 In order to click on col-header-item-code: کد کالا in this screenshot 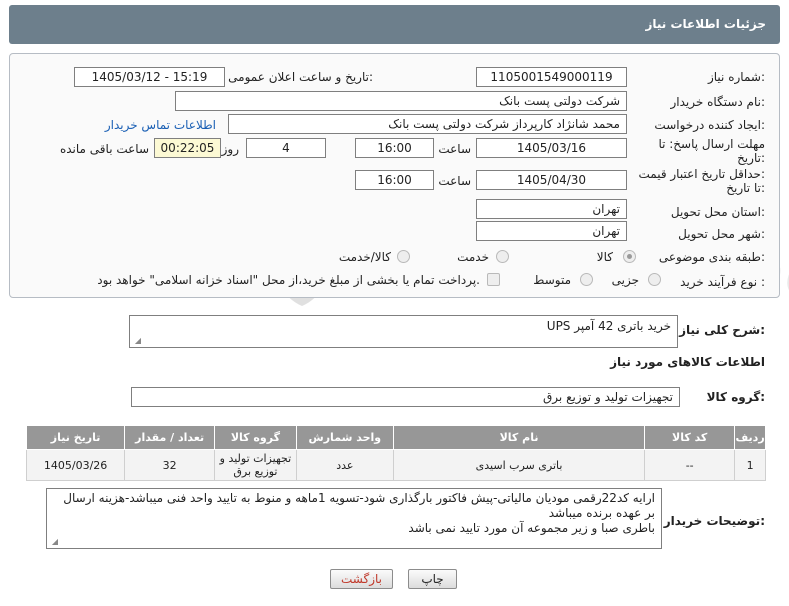, I will do `click(690, 437)`.